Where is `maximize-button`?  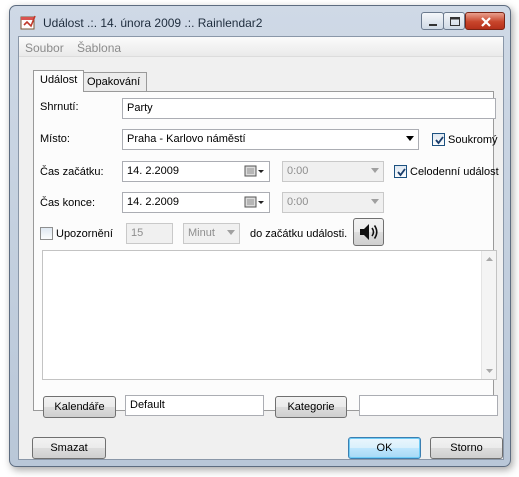 maximize-button is located at coordinates (454, 21).